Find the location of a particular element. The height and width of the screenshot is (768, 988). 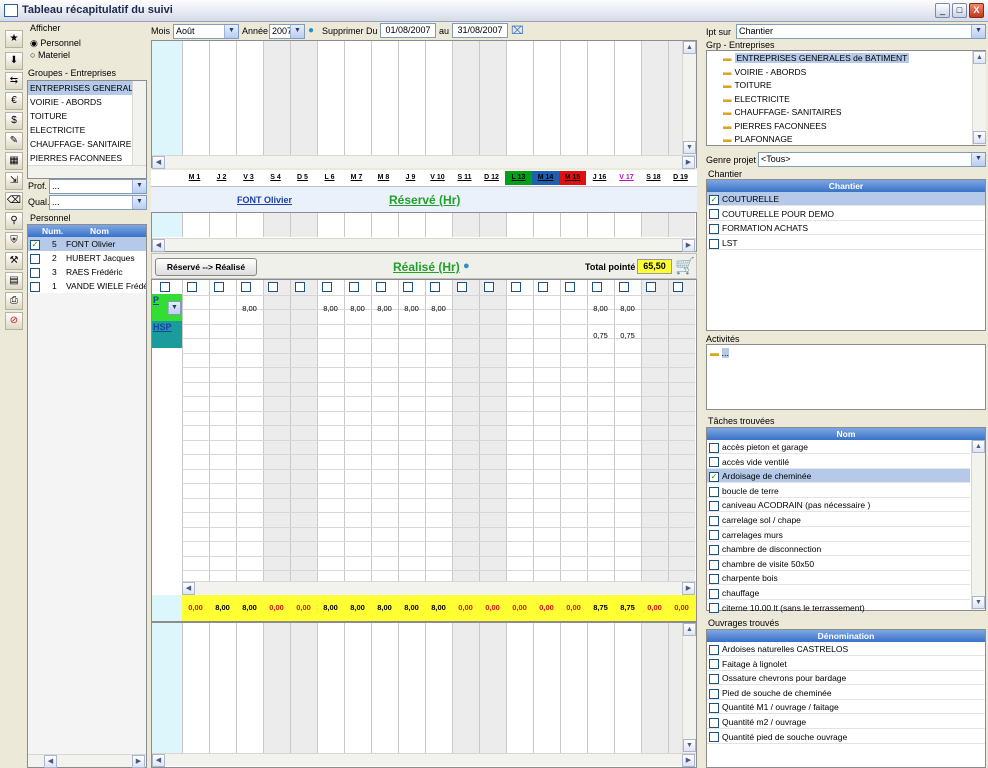

radio-materiel: ○ Materiel is located at coordinates (50, 55).